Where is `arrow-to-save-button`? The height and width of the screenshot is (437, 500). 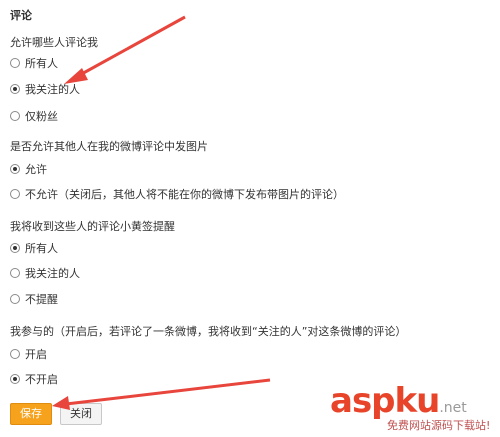
arrow-to-save-button is located at coordinates (161, 394).